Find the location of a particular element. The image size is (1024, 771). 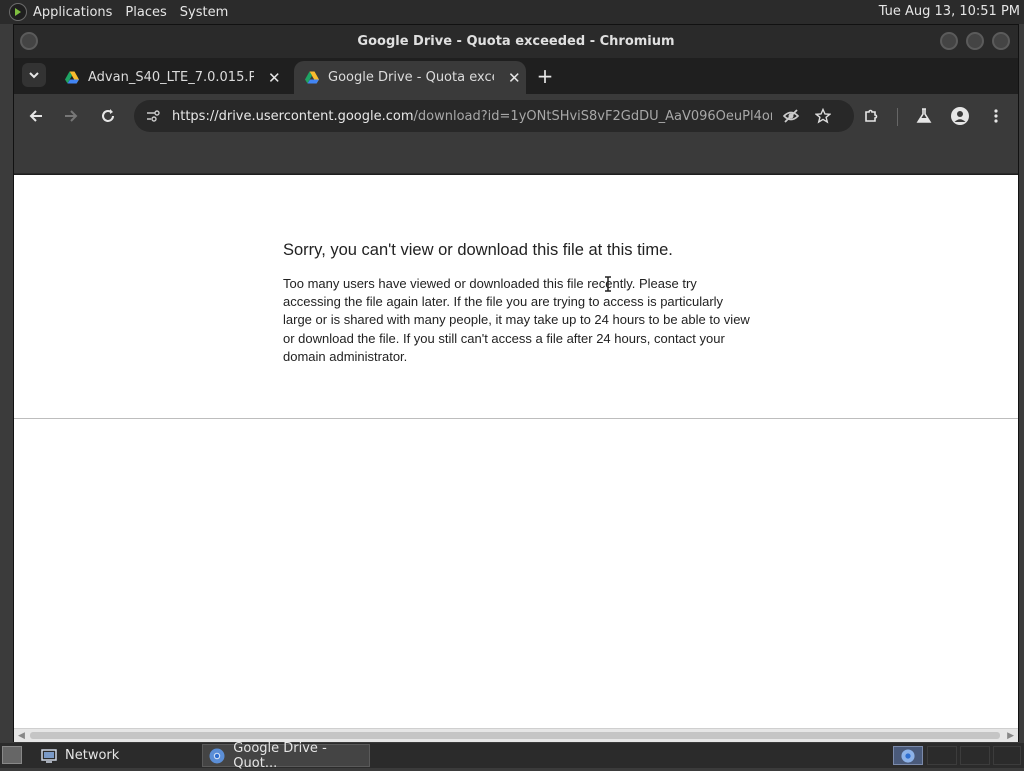

page-divider is located at coordinates (516, 418).